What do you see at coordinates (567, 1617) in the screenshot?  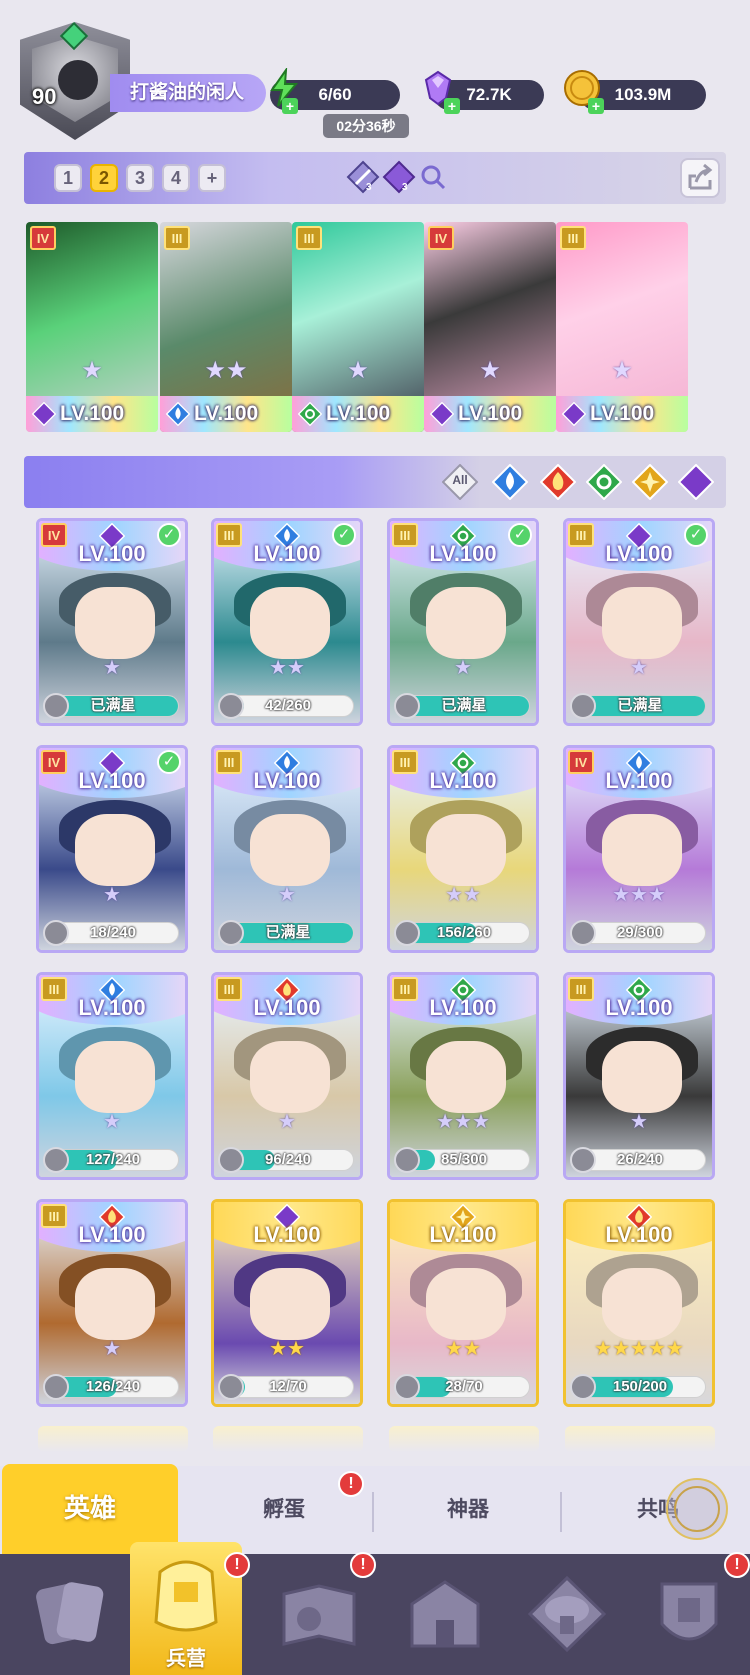 I see `nav-mushroom` at bounding box center [567, 1617].